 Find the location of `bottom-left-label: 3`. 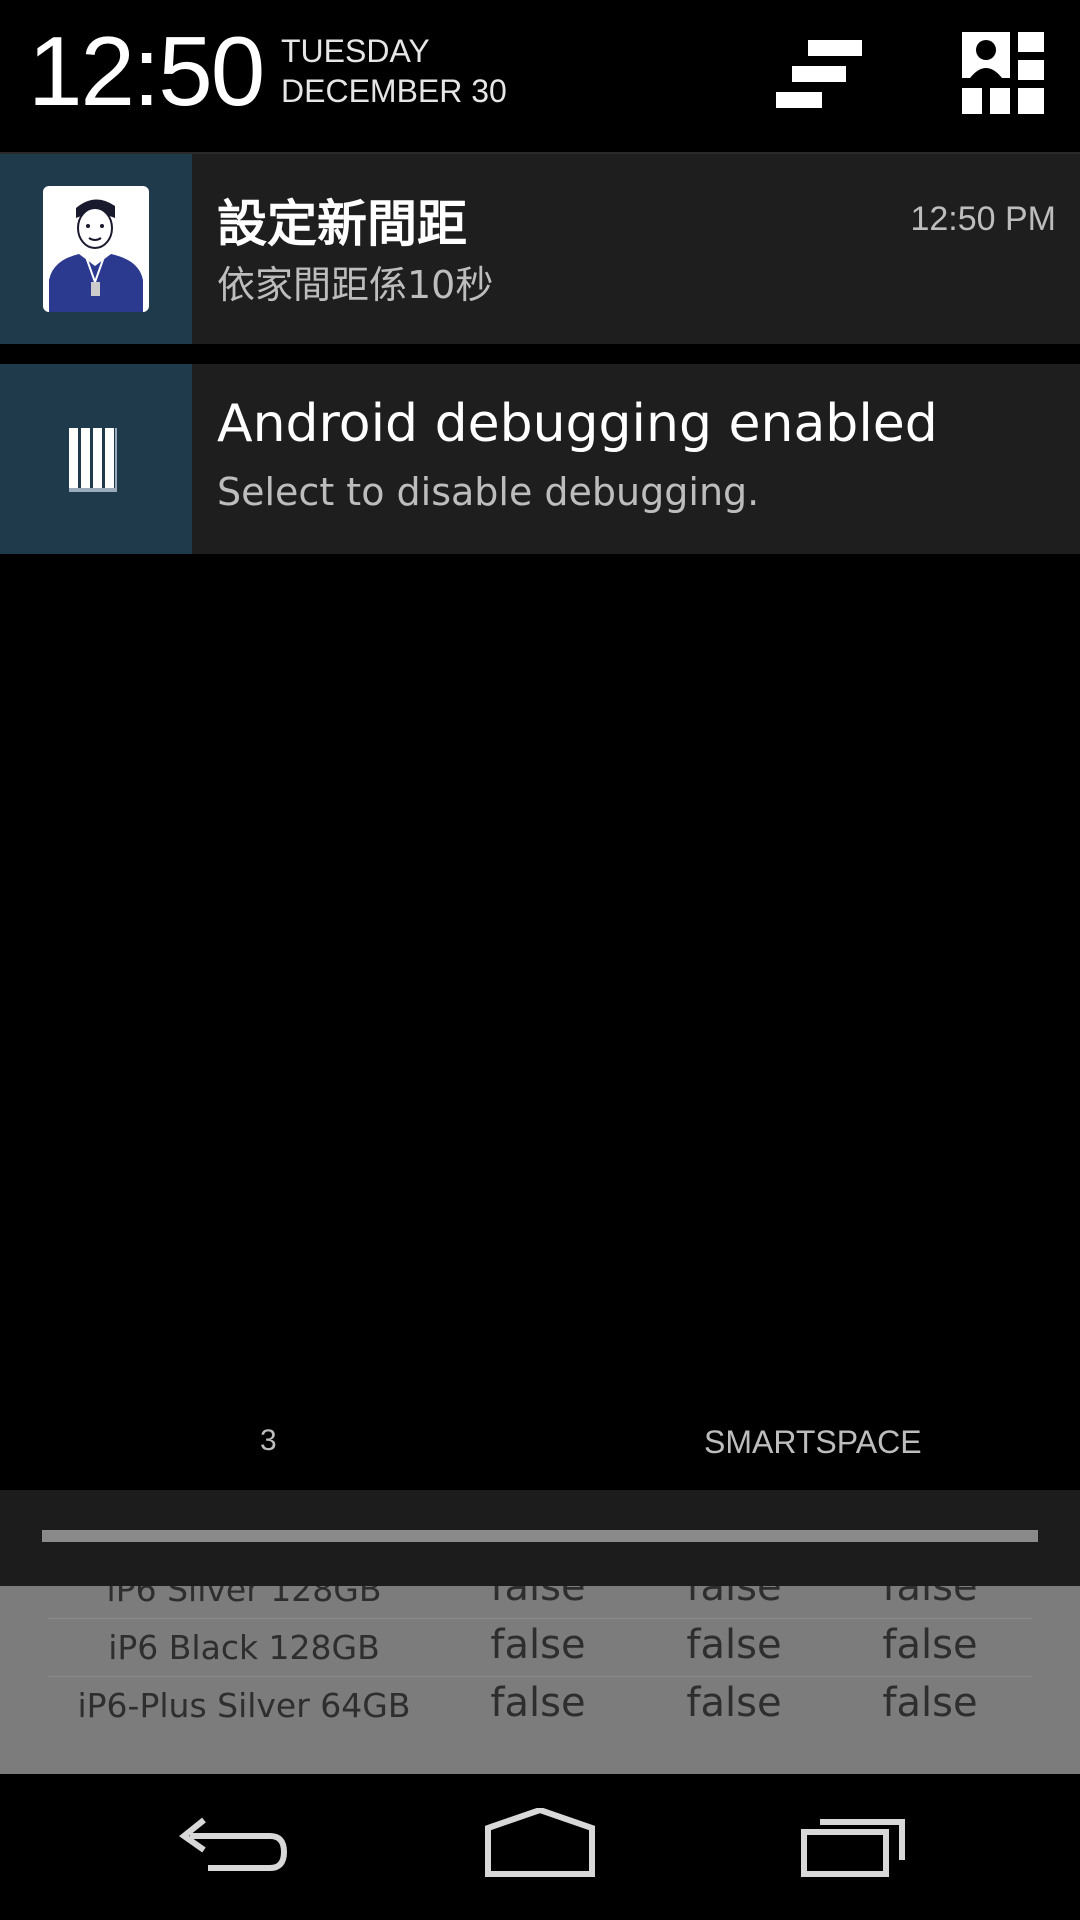

bottom-left-label: 3 is located at coordinates (268, 1440).